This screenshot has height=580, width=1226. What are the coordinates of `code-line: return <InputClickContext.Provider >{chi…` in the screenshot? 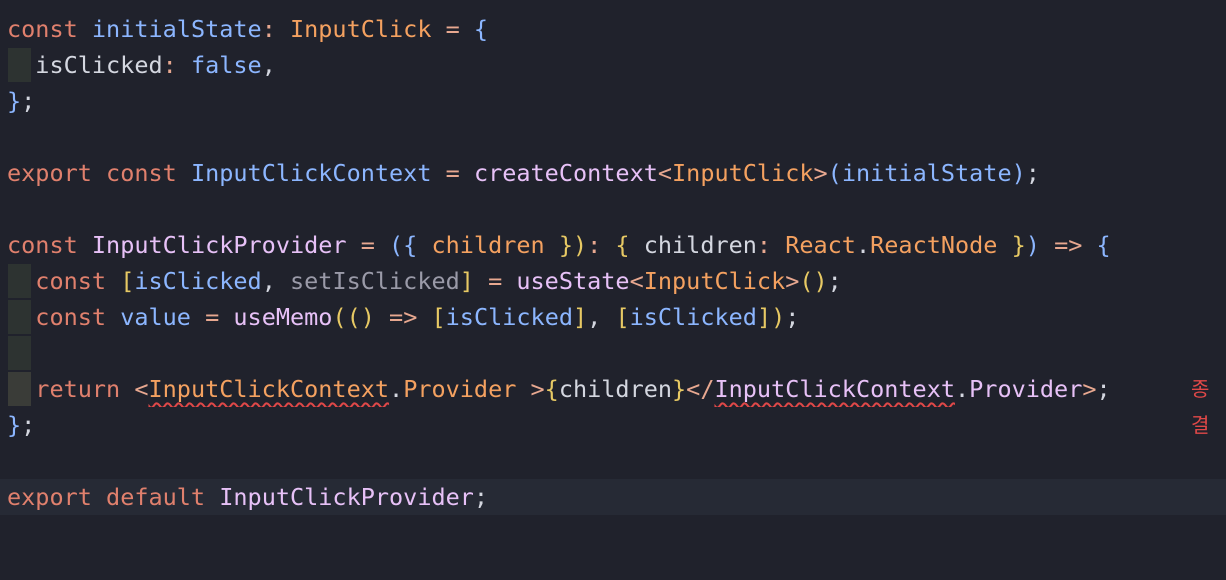 It's located at (613, 389).